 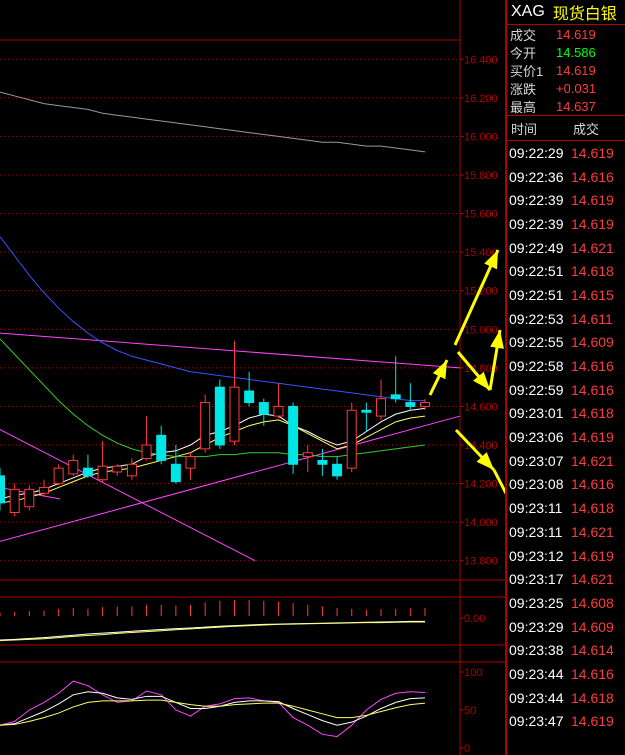 What do you see at coordinates (566, 579) in the screenshot?
I see `tick-row: 09:23:17 14.621` at bounding box center [566, 579].